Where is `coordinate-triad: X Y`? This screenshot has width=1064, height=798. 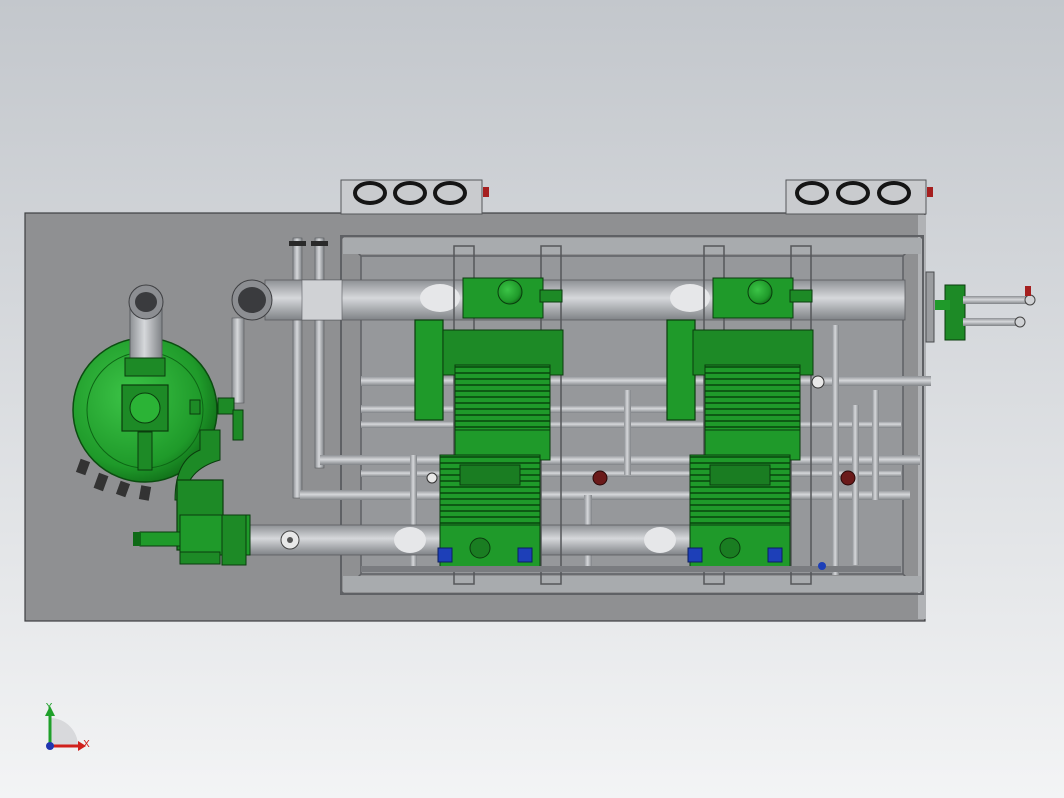
coordinate-triad: X Y is located at coordinates (67, 726).